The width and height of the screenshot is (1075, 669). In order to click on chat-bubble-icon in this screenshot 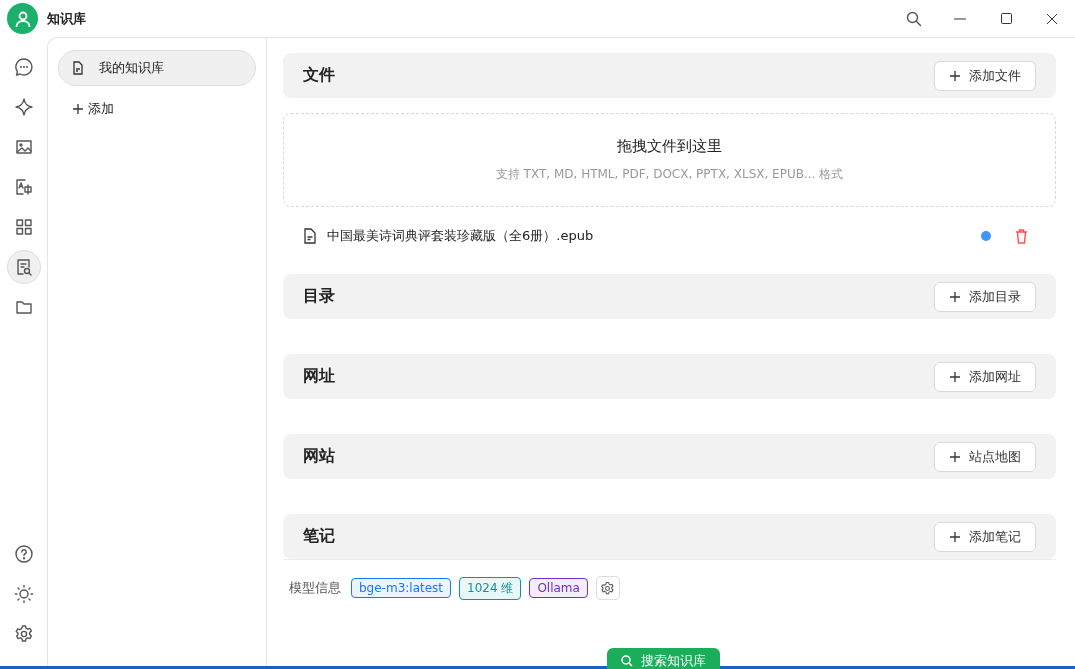, I will do `click(23, 67)`.